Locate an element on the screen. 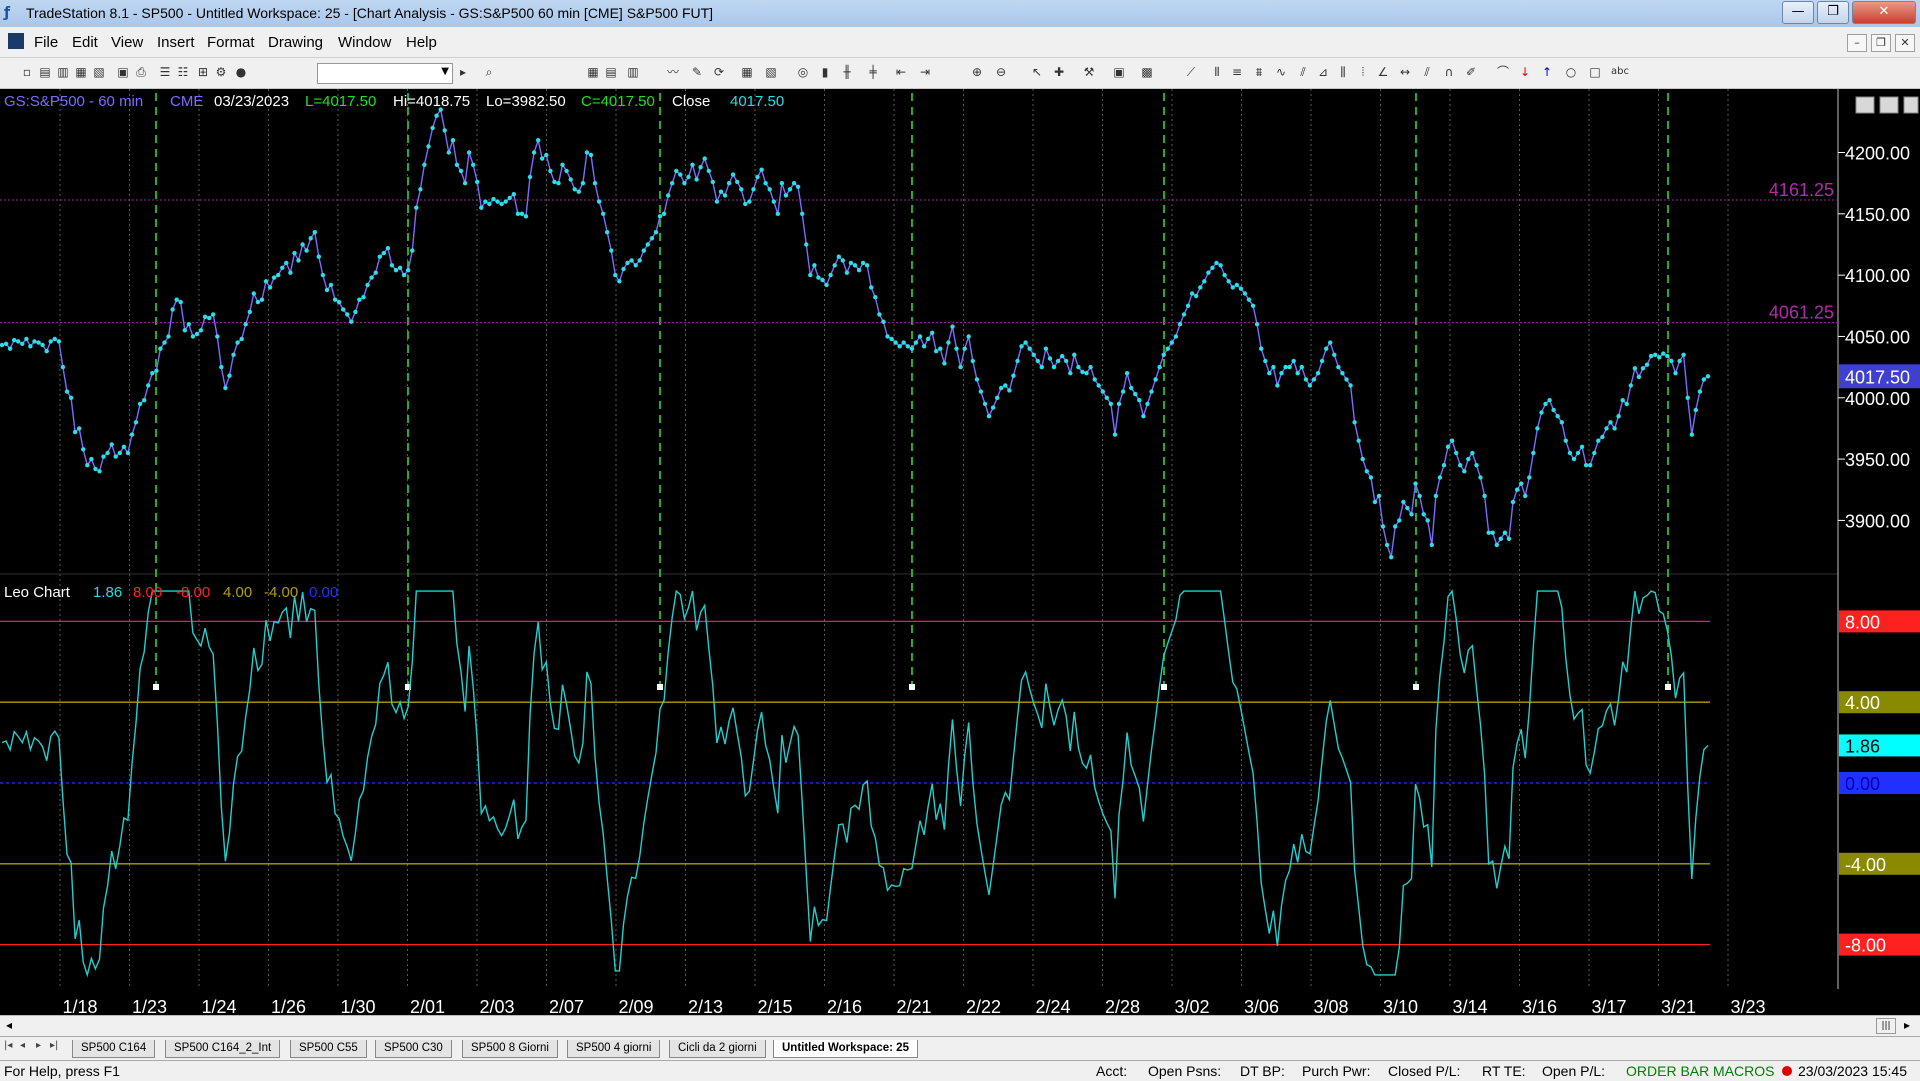 This screenshot has height=1081, width=1920. menu-help: Help is located at coordinates (421, 42).